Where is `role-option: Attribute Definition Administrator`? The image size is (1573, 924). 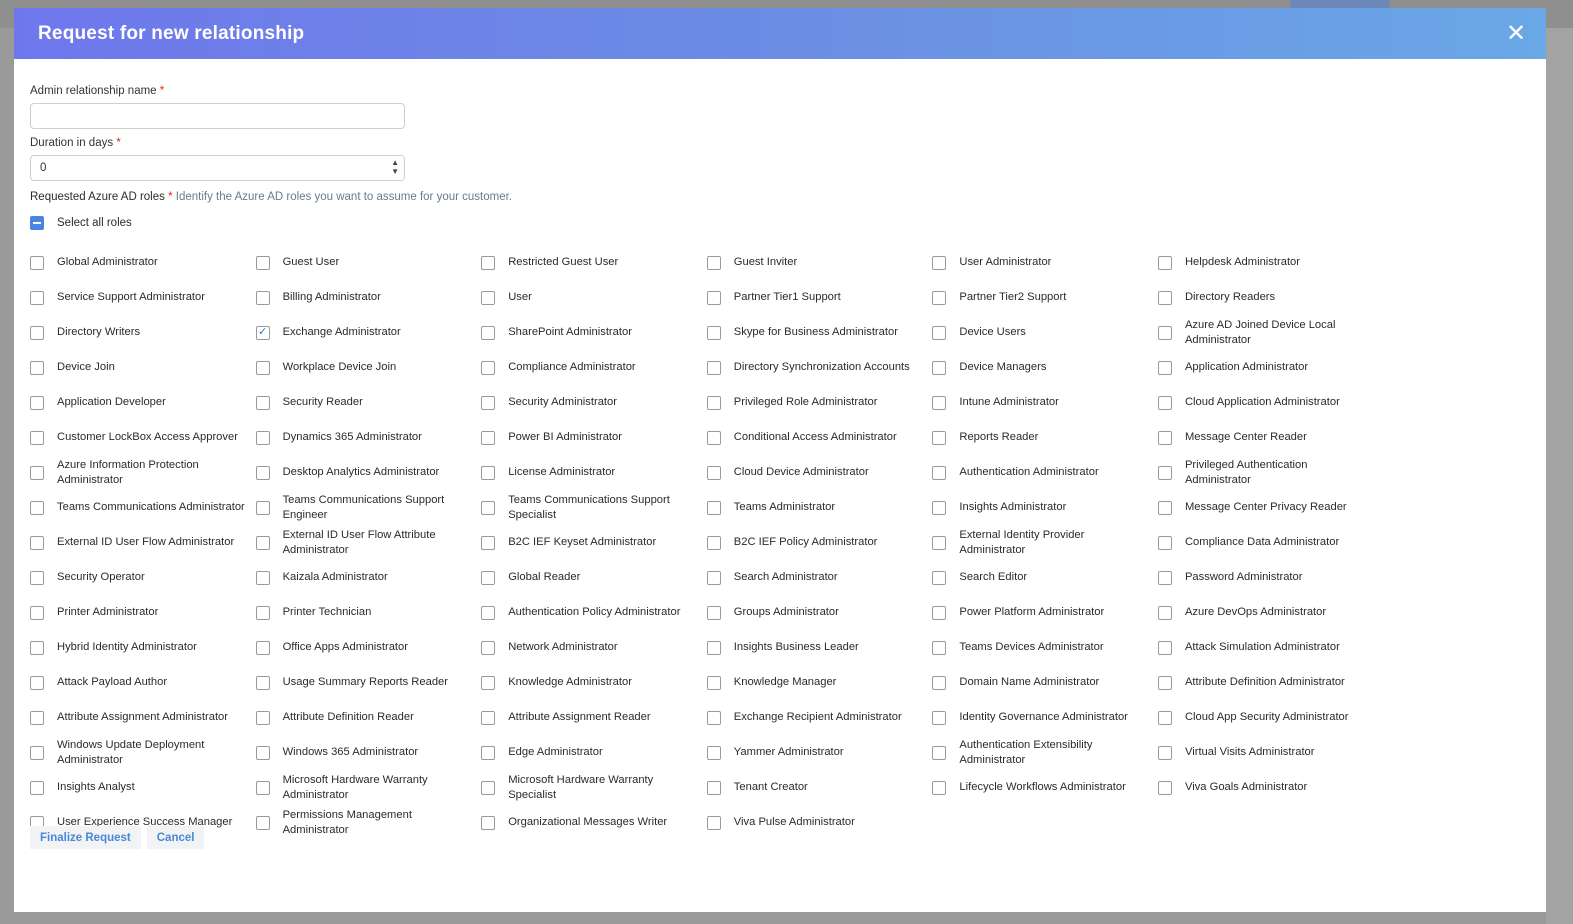 role-option: Attribute Definition Administrator is located at coordinates (1270, 682).